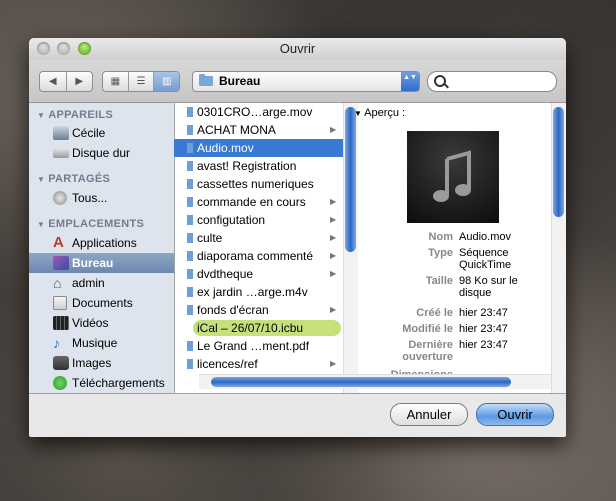  Describe the element at coordinates (259, 346) in the screenshot. I see `file-row: Le Grand …ment.pdf` at that location.